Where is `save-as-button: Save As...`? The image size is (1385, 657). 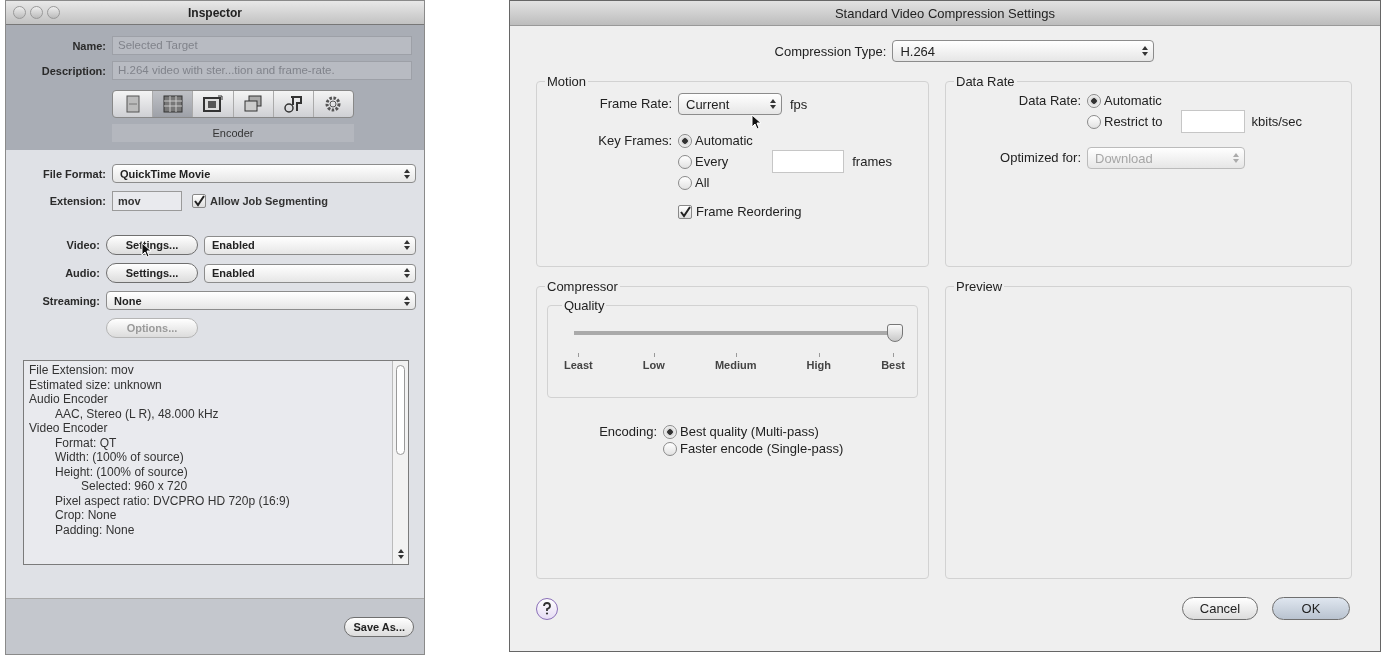
save-as-button: Save As... is located at coordinates (379, 626).